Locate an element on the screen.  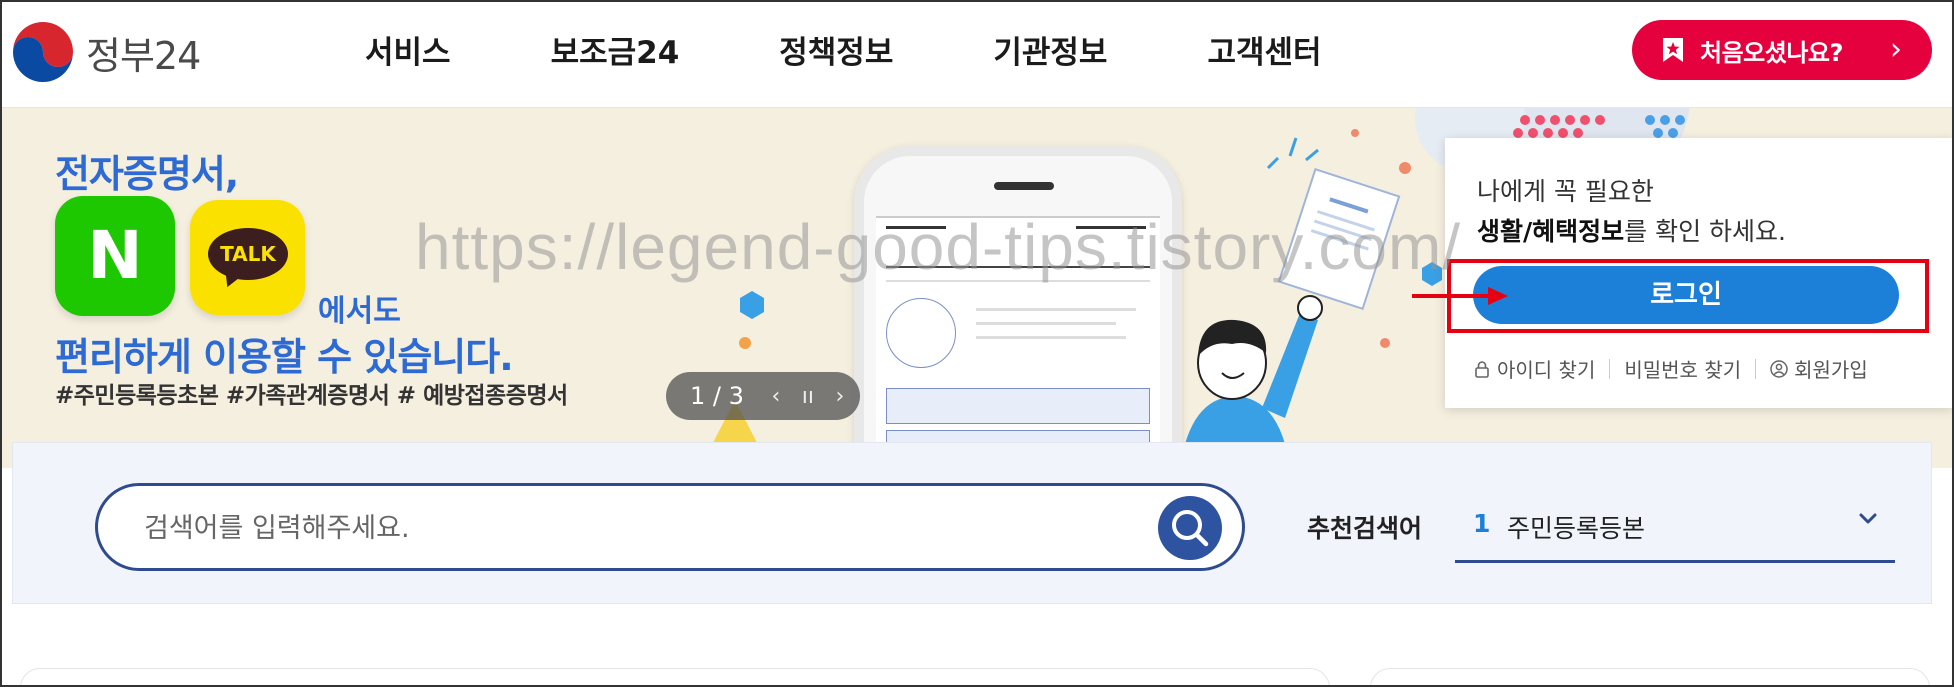
nav-item-policy-info: 정책정보 is located at coordinates (836, 53).